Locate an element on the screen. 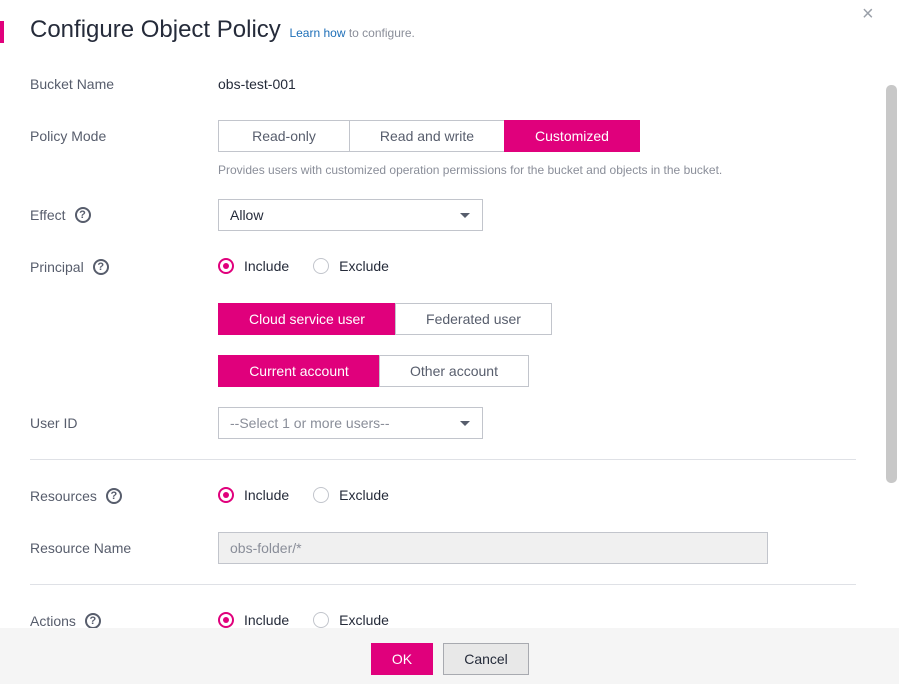 The image size is (899, 684). resources-include-radio: Include is located at coordinates (253, 495).